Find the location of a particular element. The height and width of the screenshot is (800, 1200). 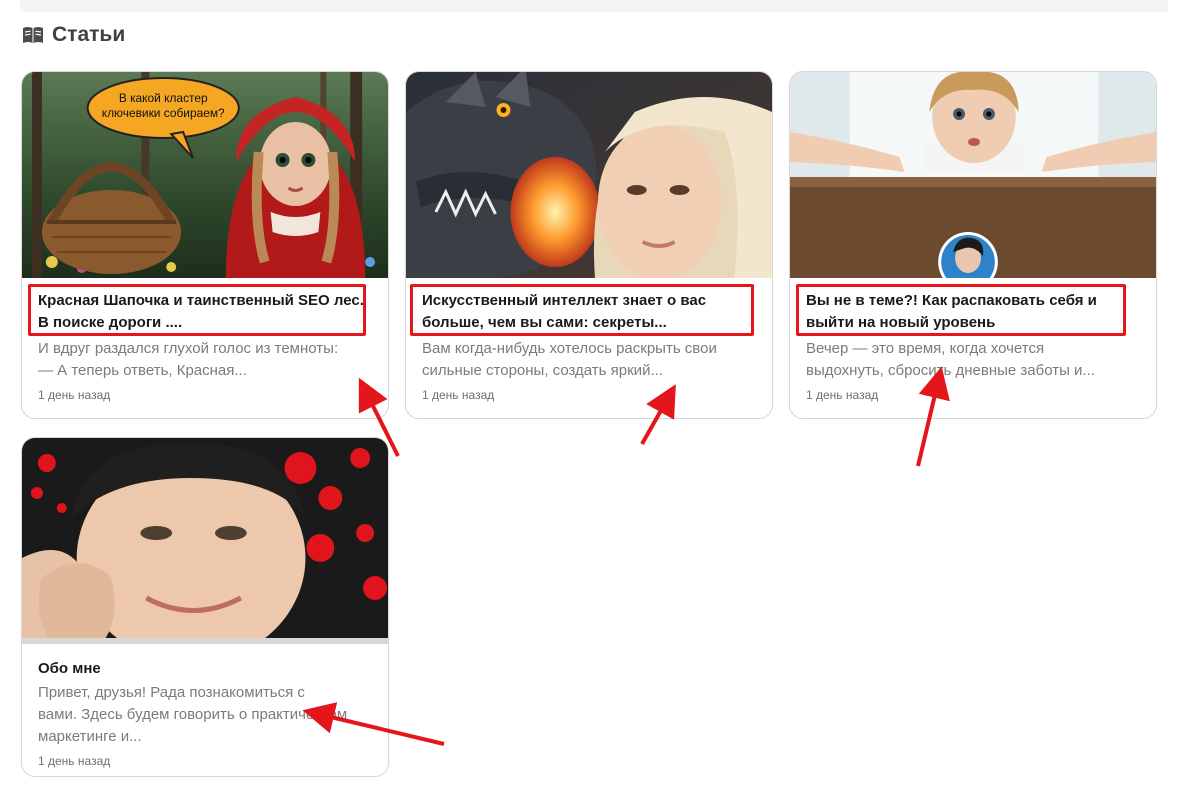

article-cover-image: В какой кластер ключевики собираем? is located at coordinates (205, 175).